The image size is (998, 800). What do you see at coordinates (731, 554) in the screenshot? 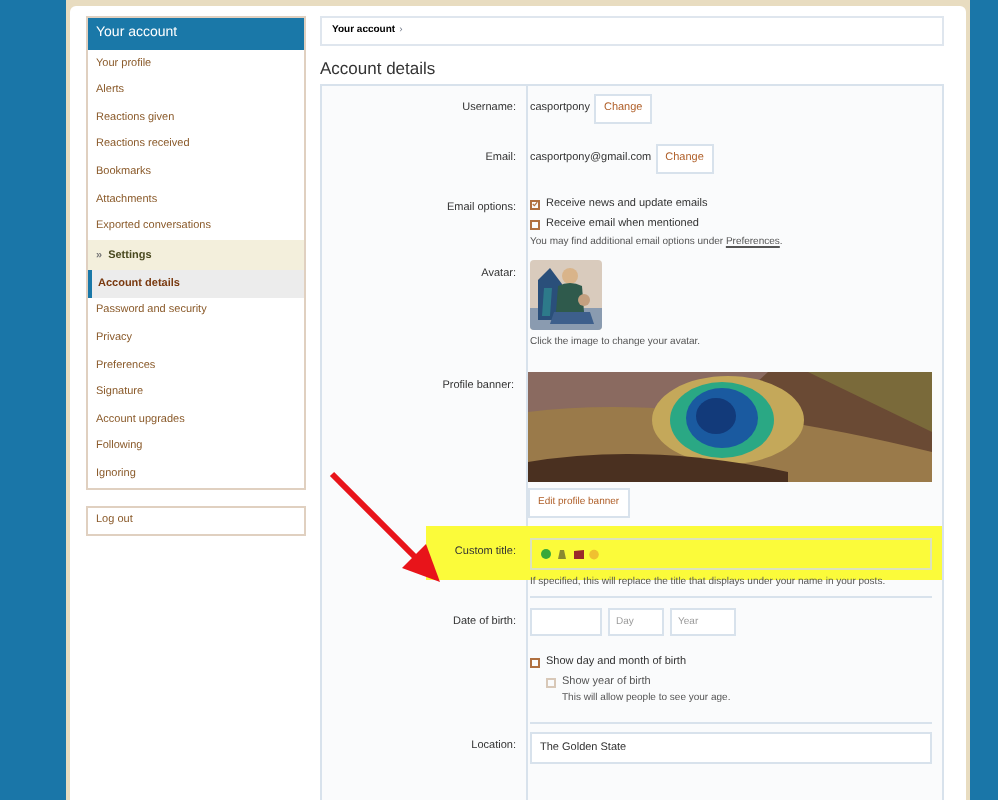
I see `input-field` at bounding box center [731, 554].